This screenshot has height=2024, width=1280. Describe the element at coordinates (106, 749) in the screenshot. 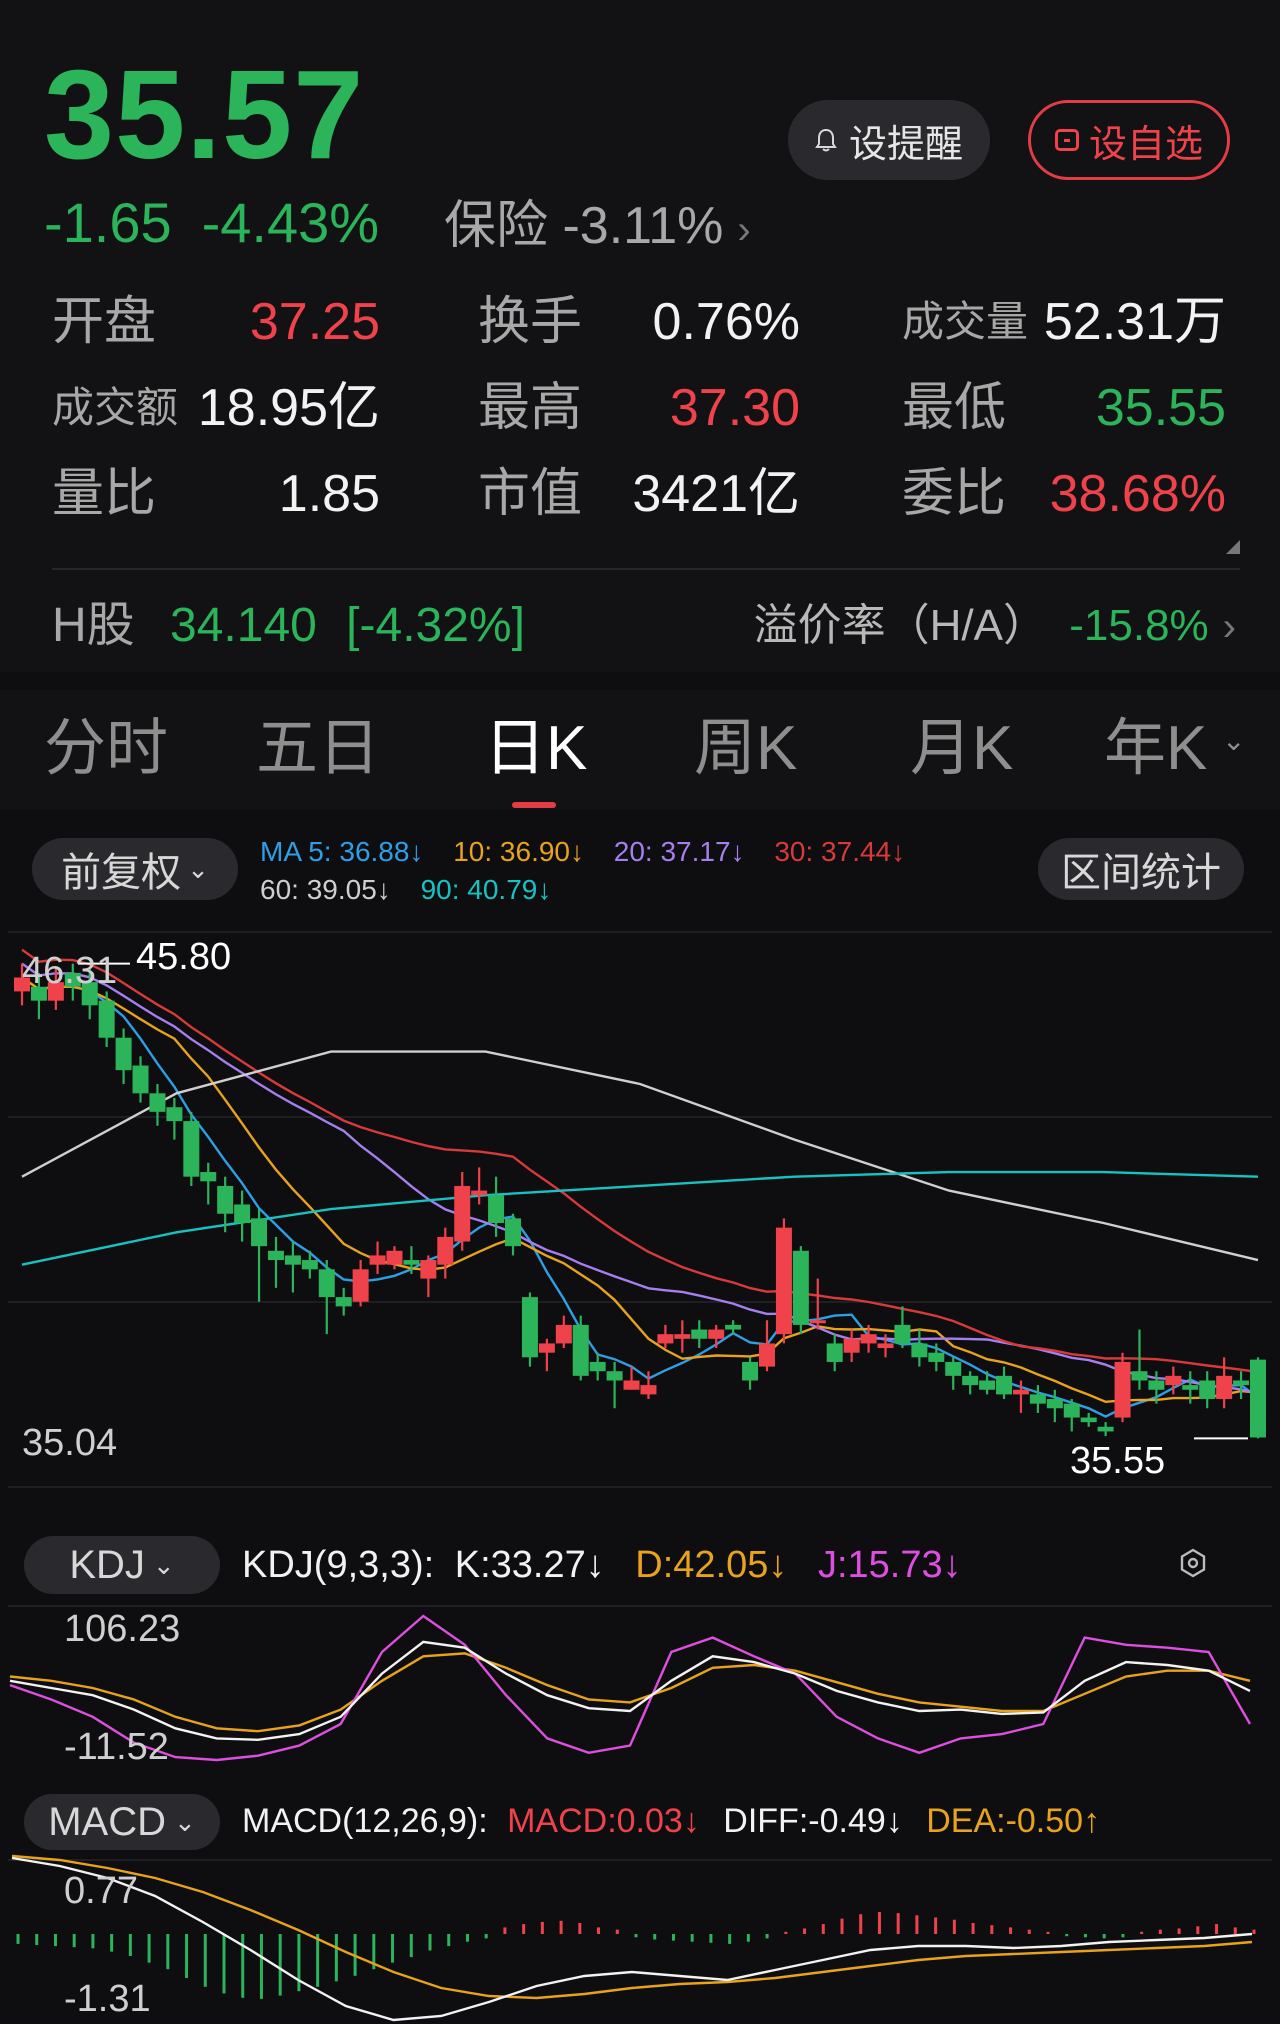

I see `tab-0: 分时` at that location.